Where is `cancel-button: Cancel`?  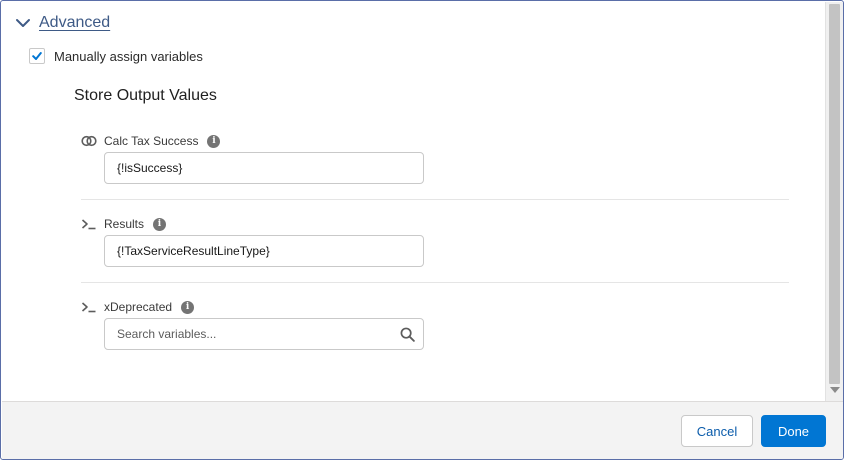
cancel-button: Cancel is located at coordinates (717, 431).